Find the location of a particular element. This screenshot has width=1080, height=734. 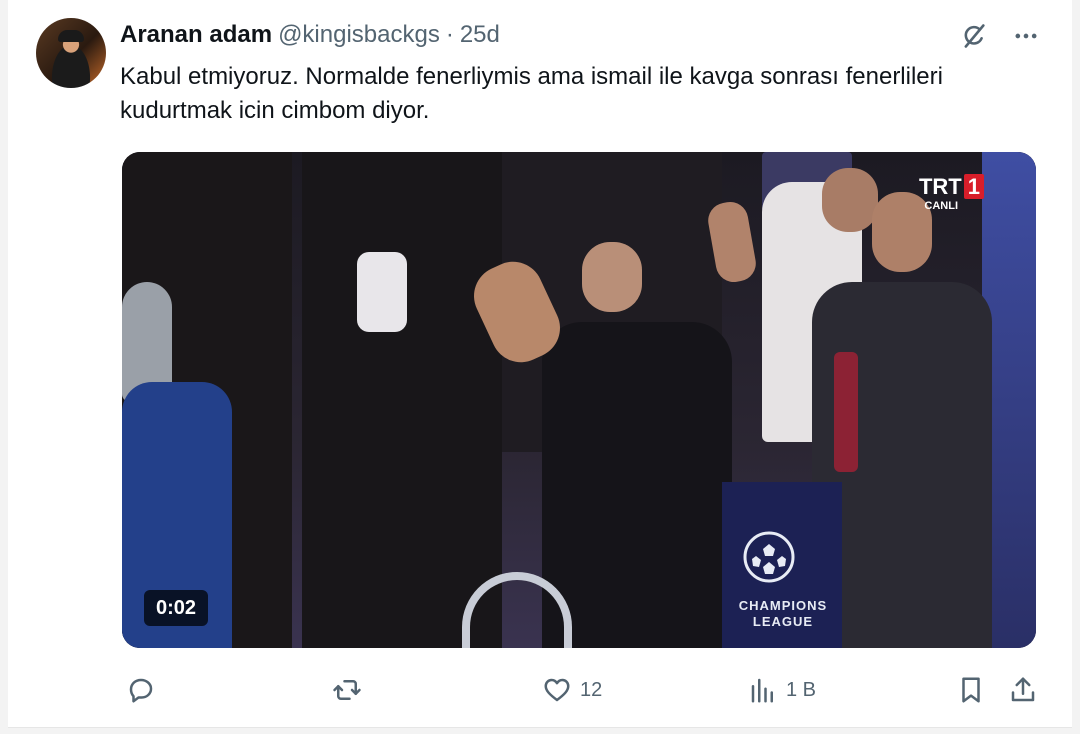

retweet-button is located at coordinates (351, 690).